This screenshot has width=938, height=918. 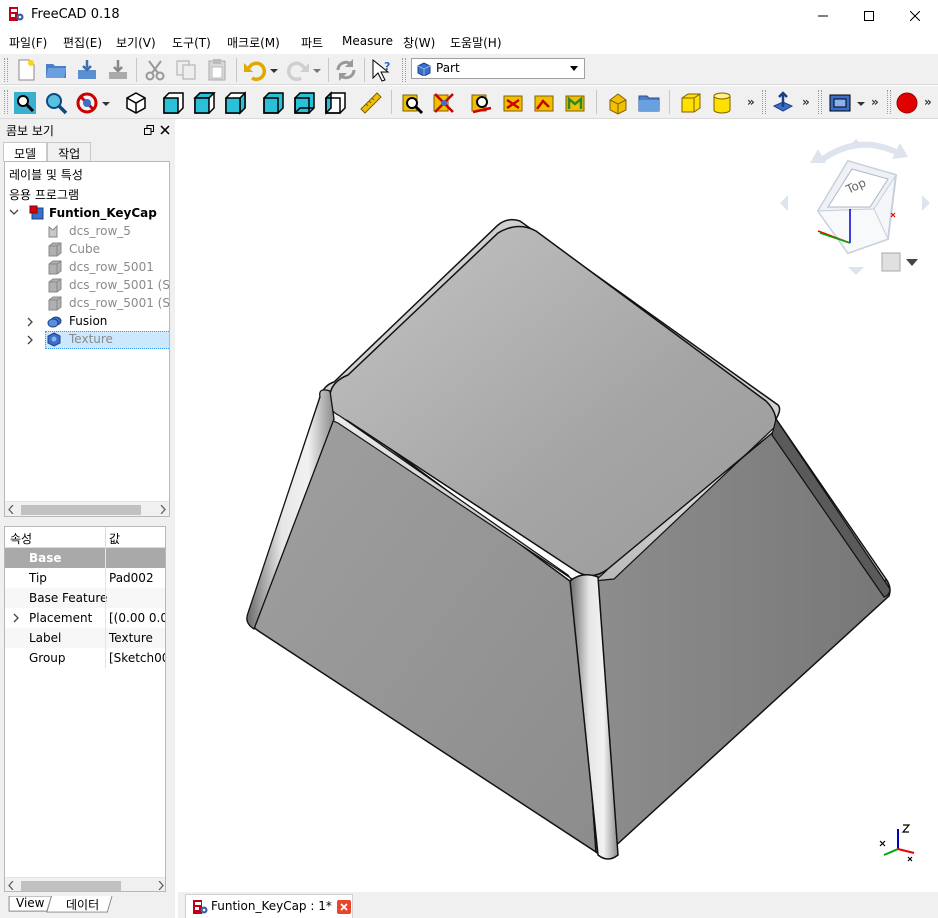 What do you see at coordinates (106, 103) in the screenshot?
I see `draw-style-dropdown-icon` at bounding box center [106, 103].